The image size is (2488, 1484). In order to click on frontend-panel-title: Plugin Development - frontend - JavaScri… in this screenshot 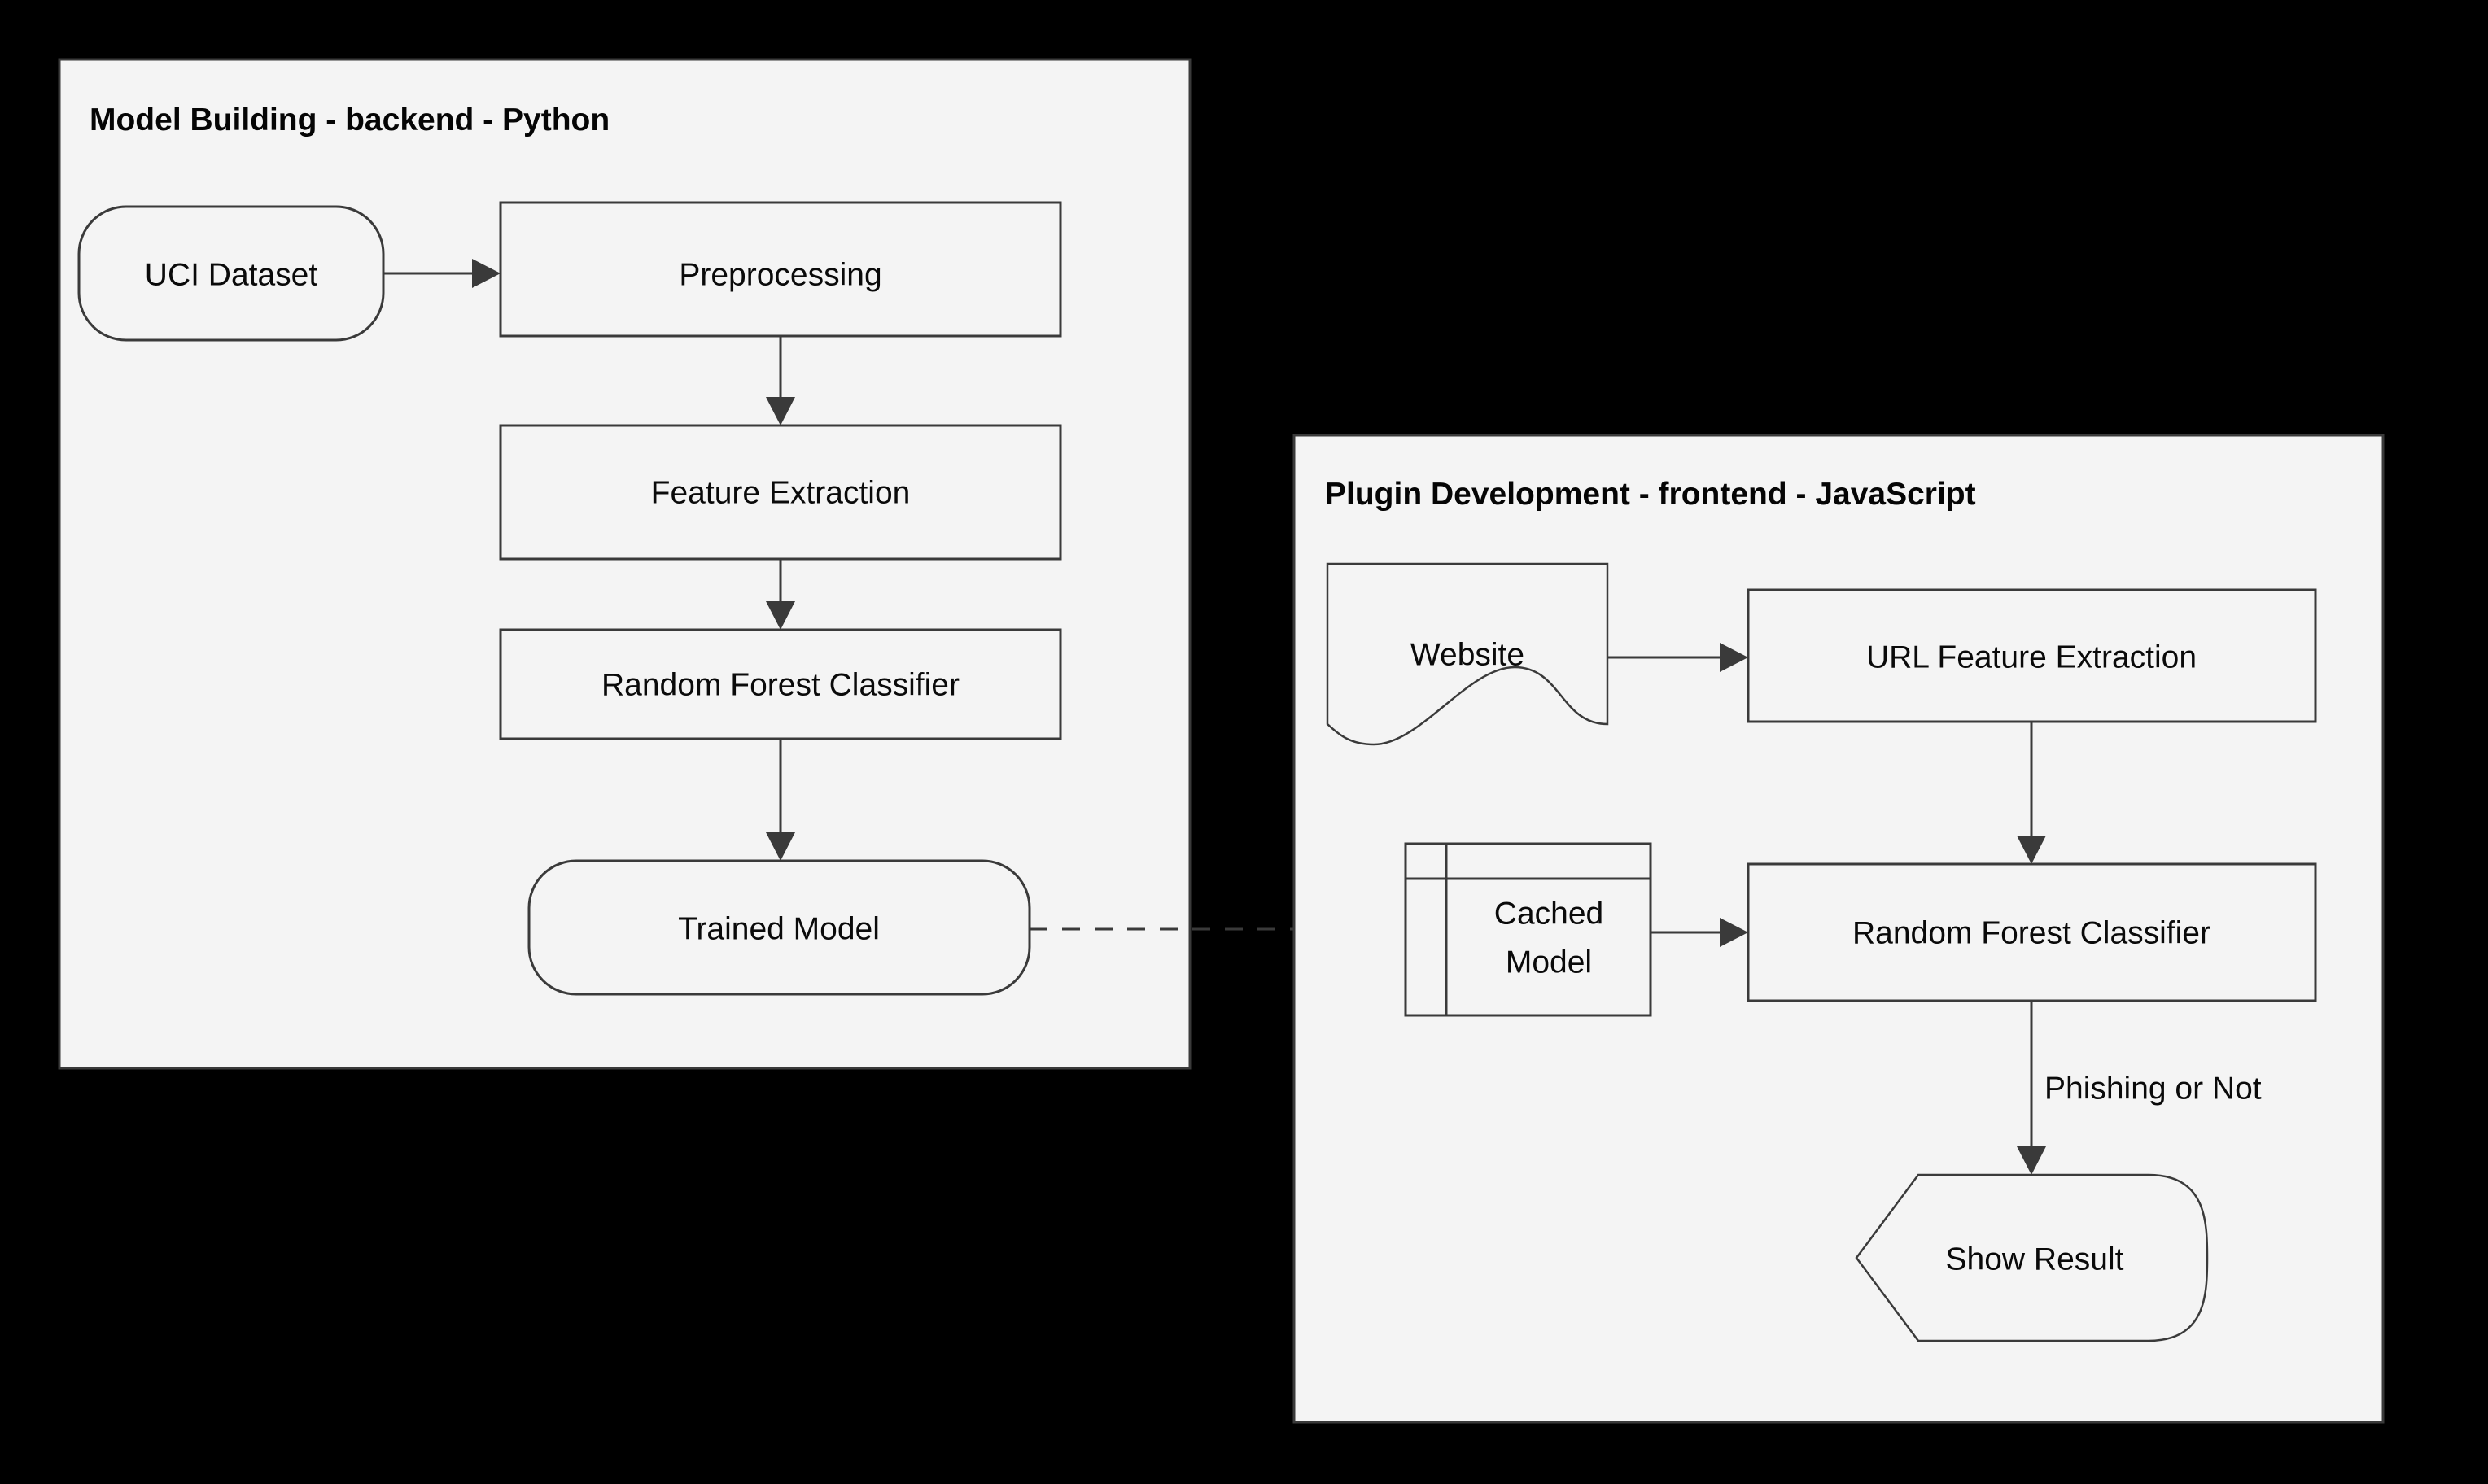, I will do `click(1650, 495)`.